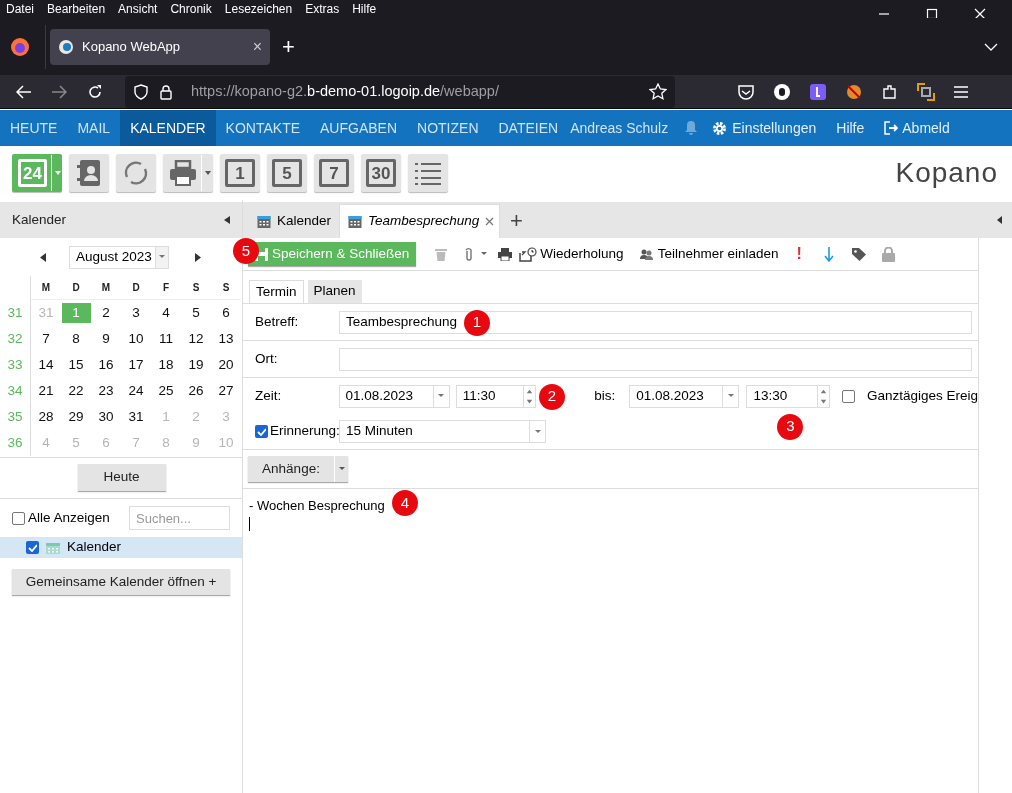 Image resolution: width=1012 pixels, height=793 pixels. I want to click on chevron-down-icon, so click(991, 46).